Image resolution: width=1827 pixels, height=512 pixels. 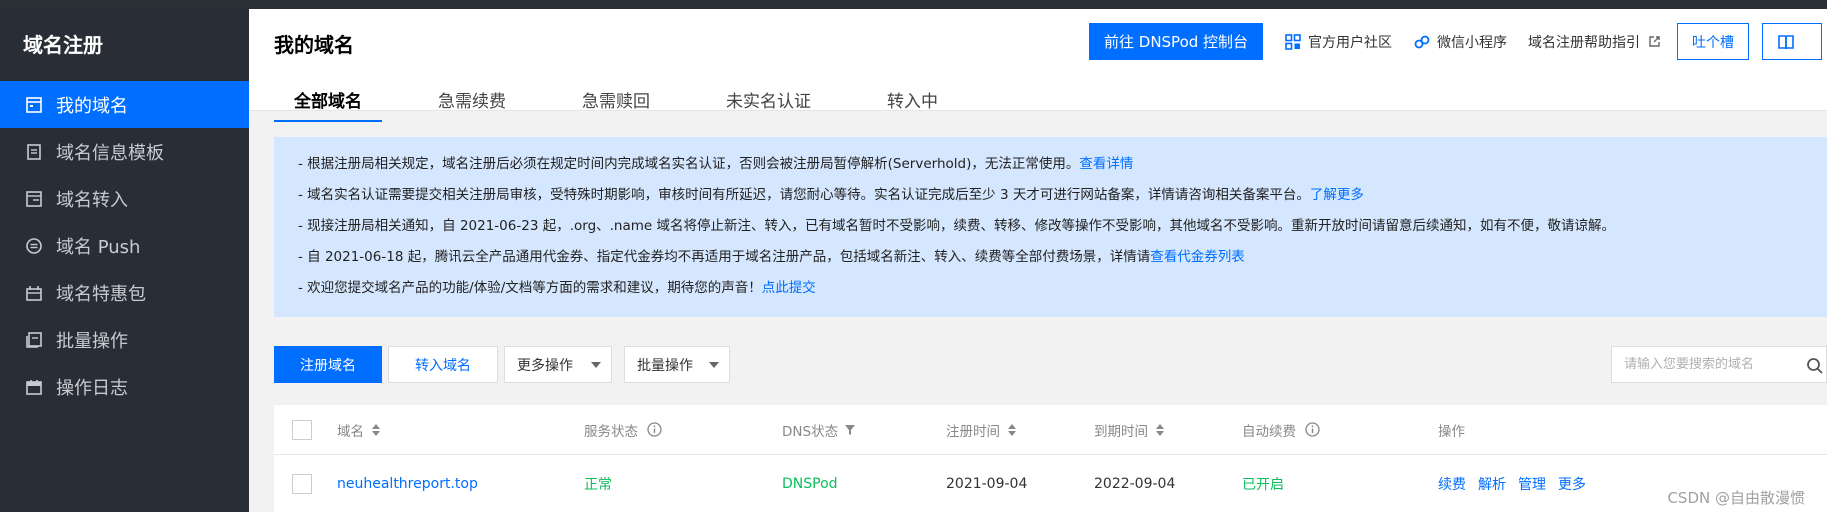 I want to click on transfer-icon, so click(x=34, y=199).